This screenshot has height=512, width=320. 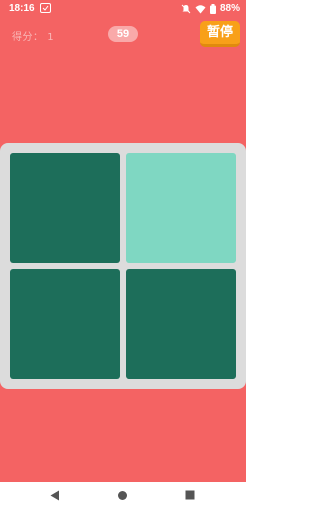 I want to click on navigation-bar, so click(x=123, y=497).